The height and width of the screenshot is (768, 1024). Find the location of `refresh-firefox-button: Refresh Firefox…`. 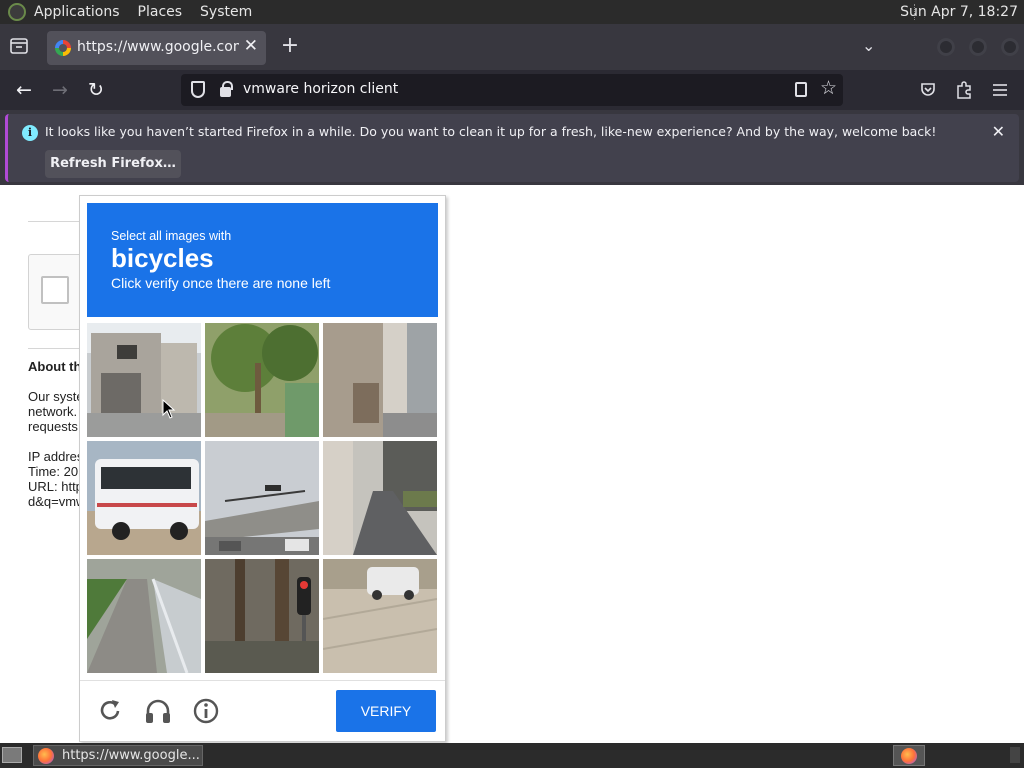

refresh-firefox-button: Refresh Firefox… is located at coordinates (113, 164).